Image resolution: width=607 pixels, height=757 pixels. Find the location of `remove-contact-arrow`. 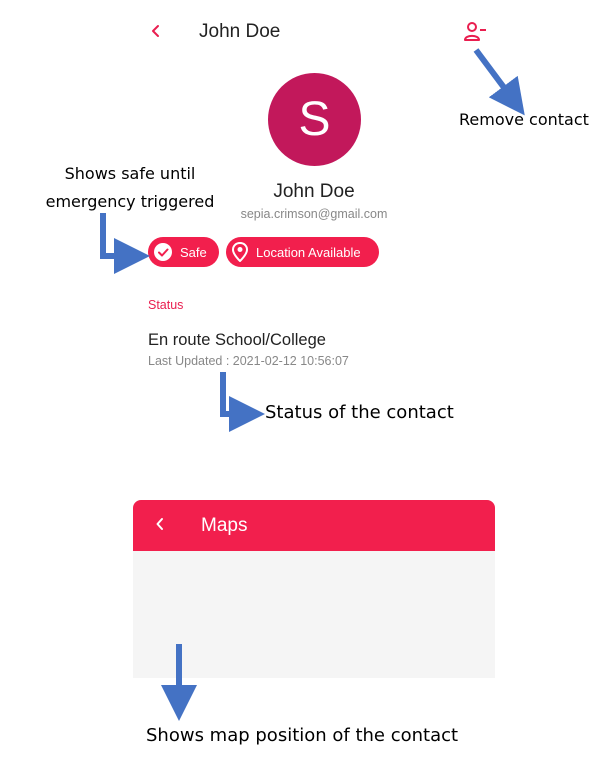

remove-contact-arrow is located at coordinates (499, 82).